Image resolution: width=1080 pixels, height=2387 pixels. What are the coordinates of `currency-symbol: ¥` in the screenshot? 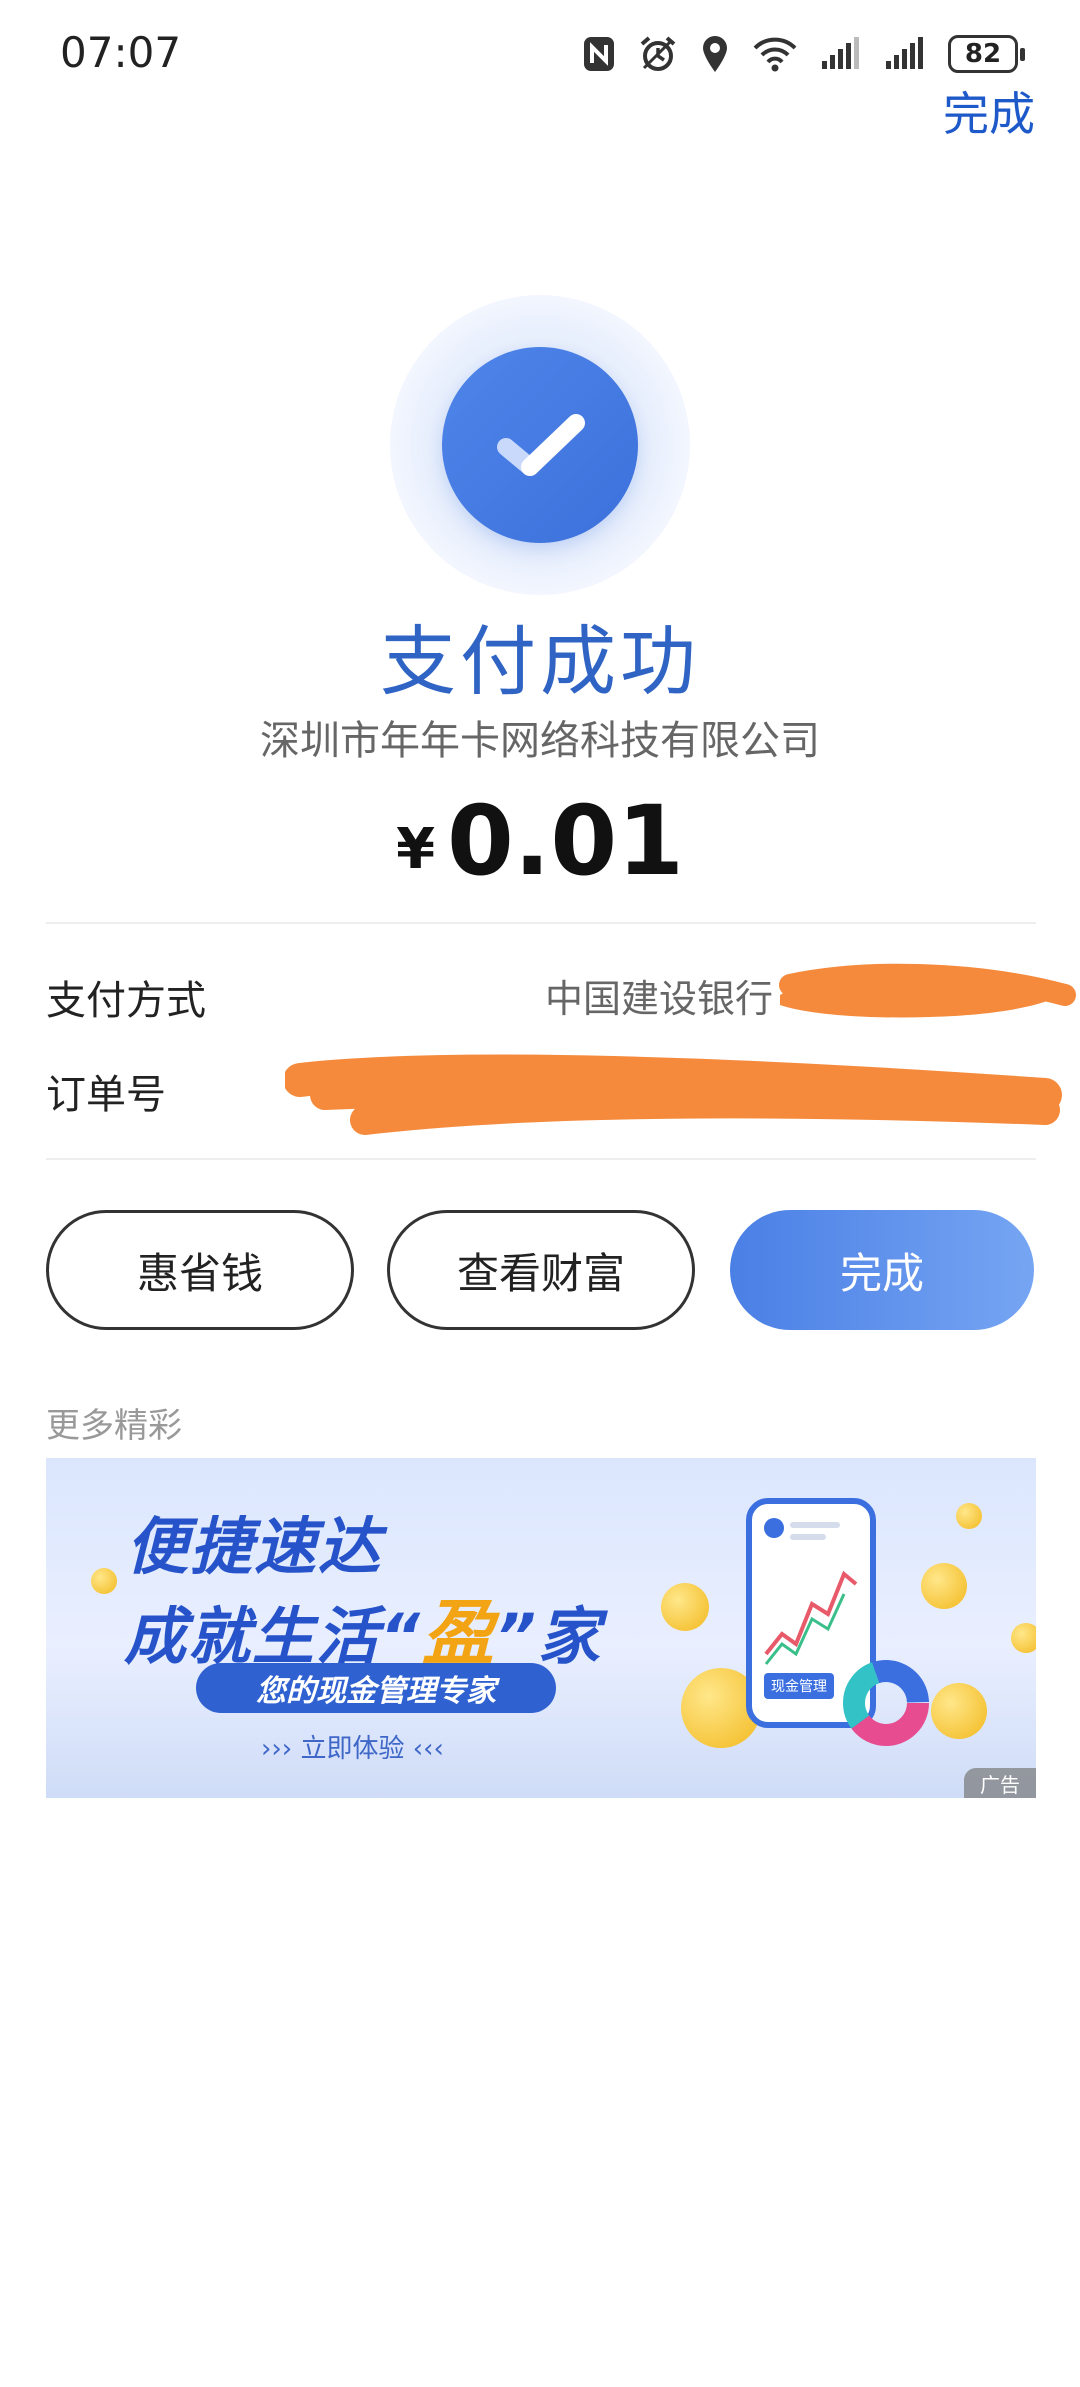 It's located at (416, 849).